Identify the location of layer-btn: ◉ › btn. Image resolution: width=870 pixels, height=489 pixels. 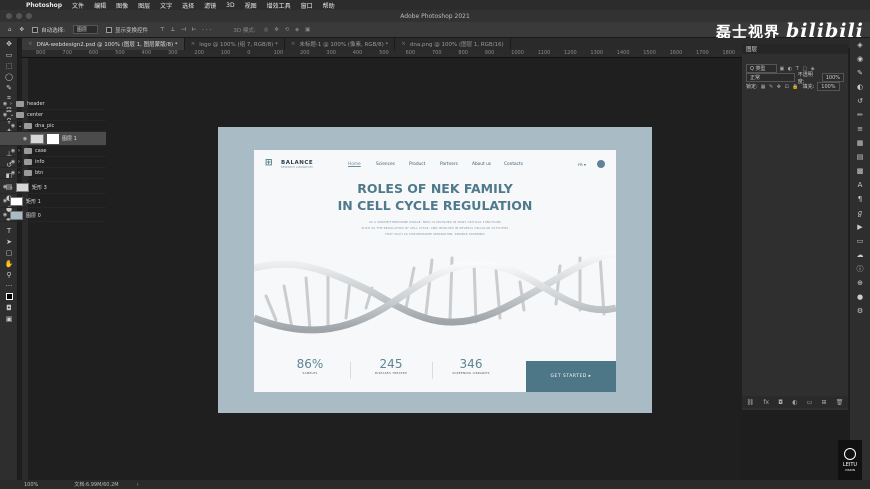
(53, 173).